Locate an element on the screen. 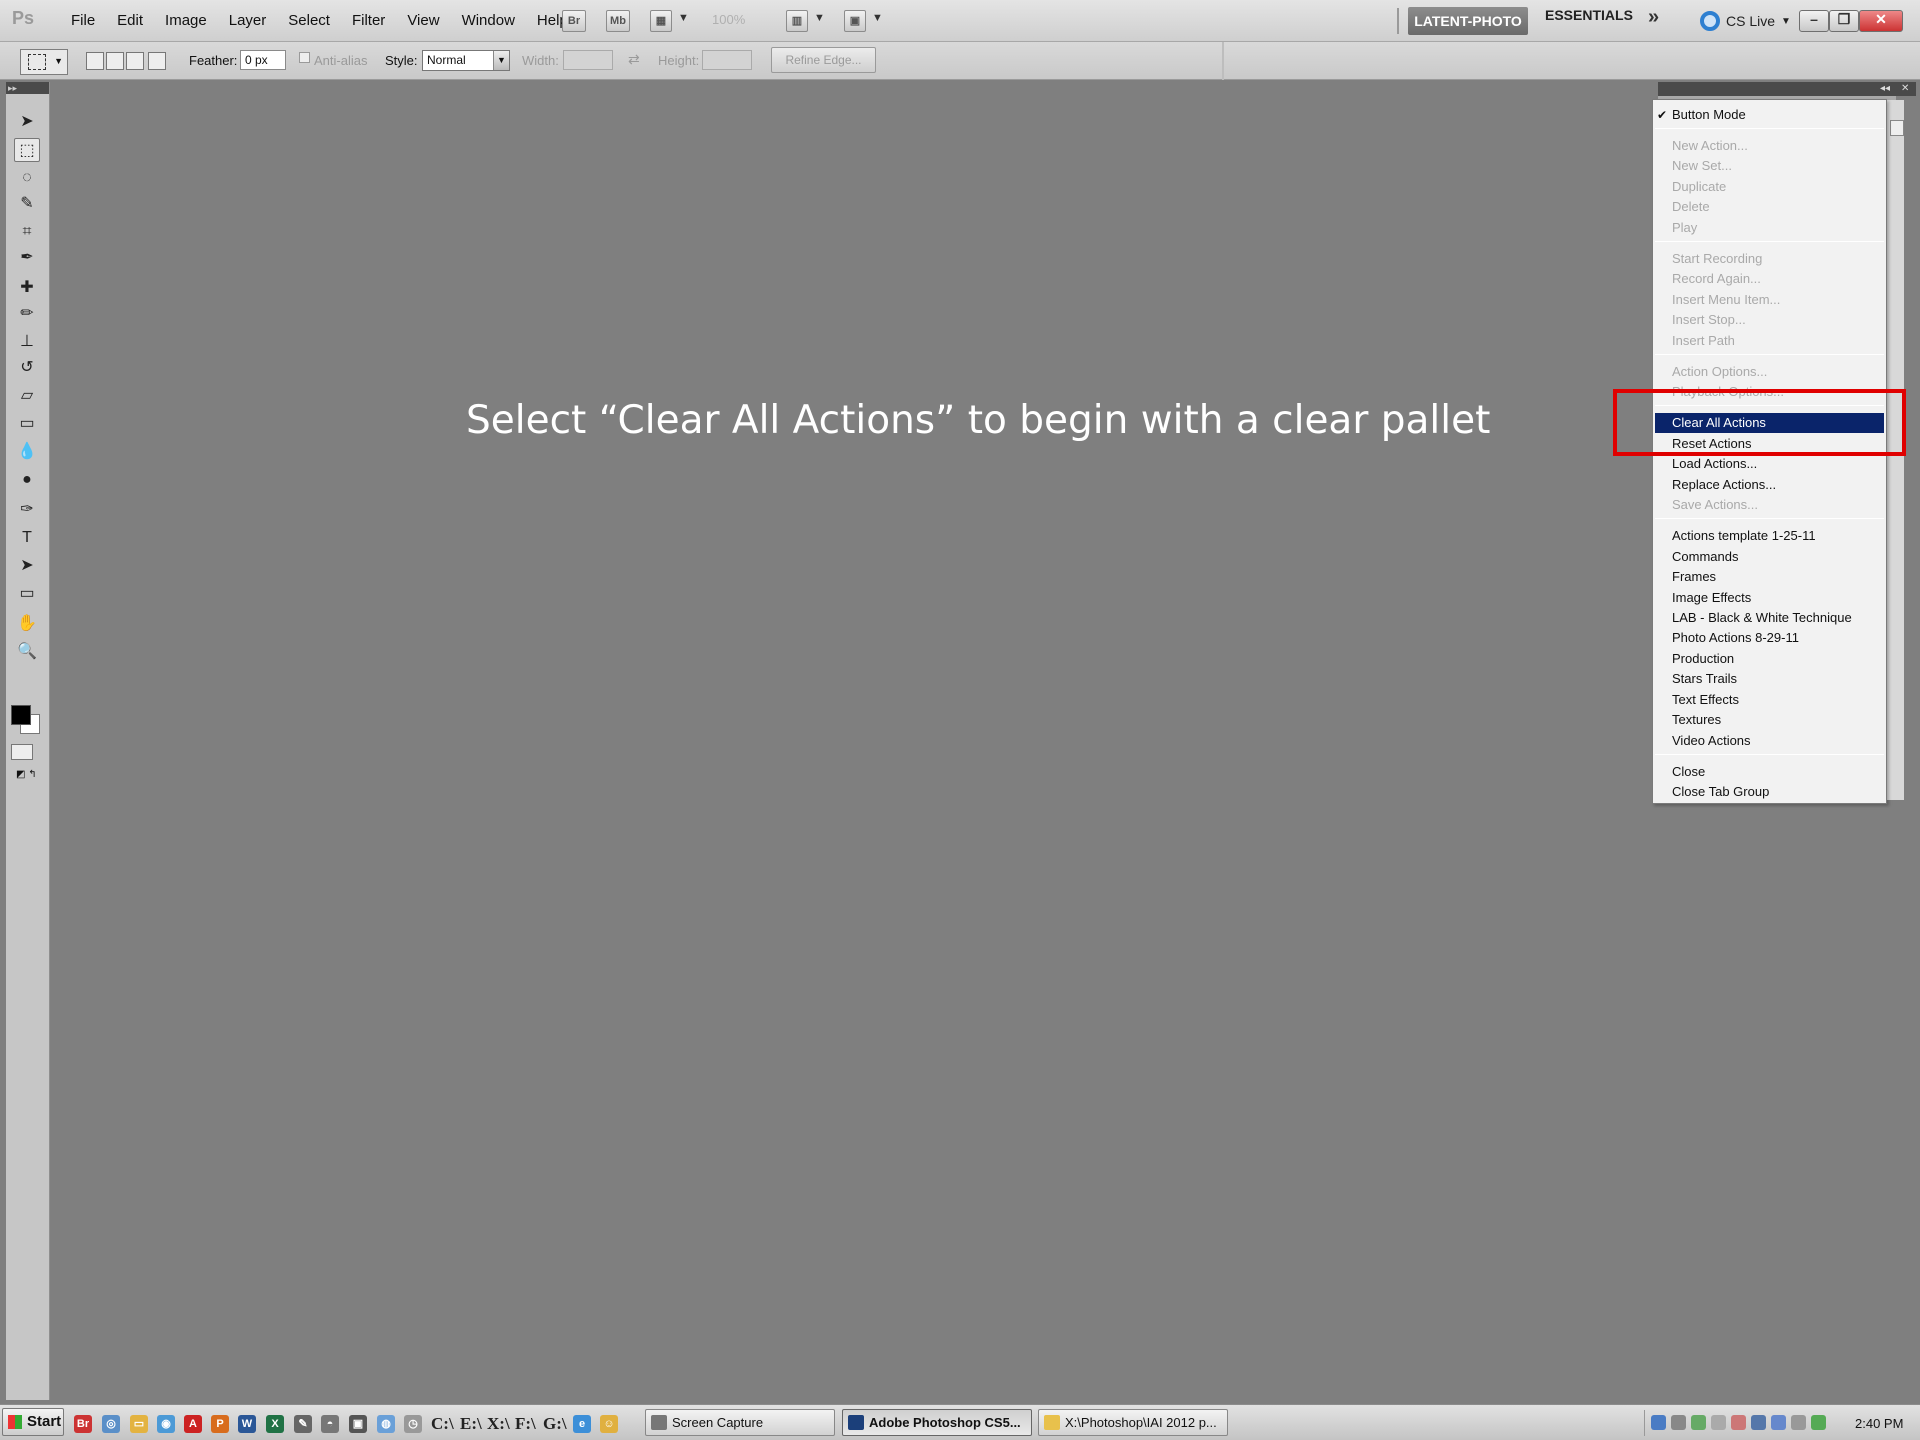 Image resolution: width=1920 pixels, height=1440 pixels. internet-explorer-icon: e is located at coordinates (582, 1424).